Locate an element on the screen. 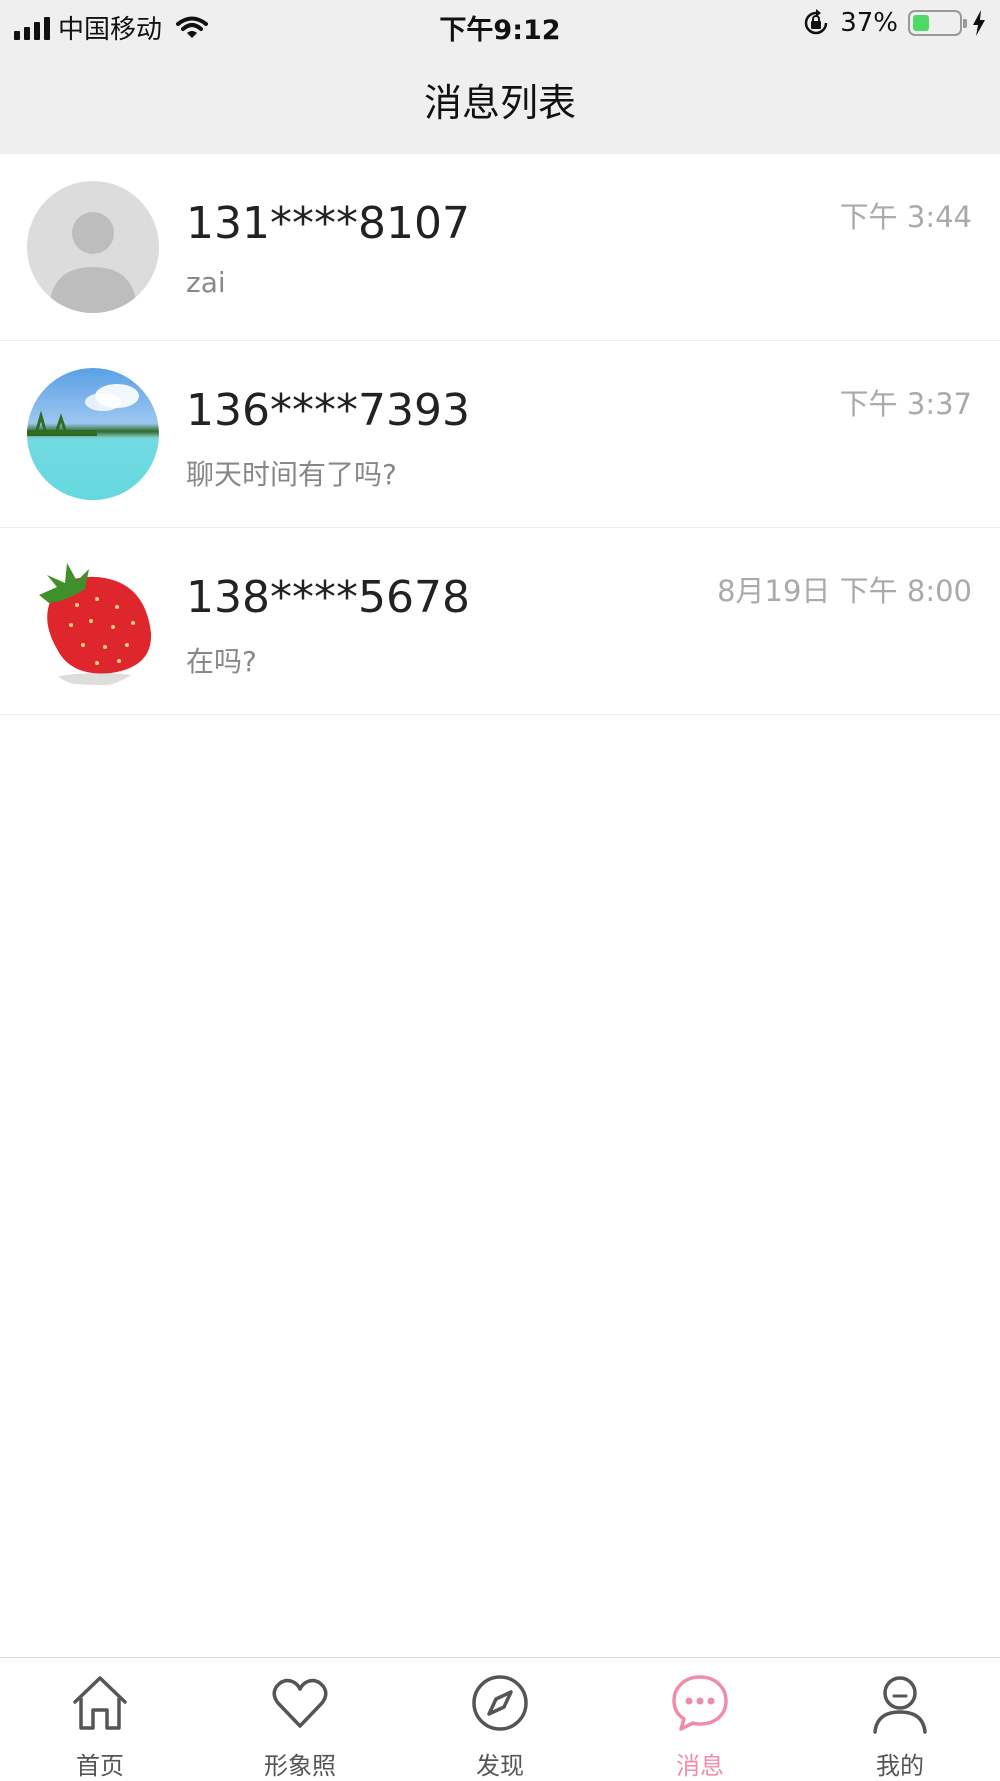  battery-percent: 37% is located at coordinates (869, 23).